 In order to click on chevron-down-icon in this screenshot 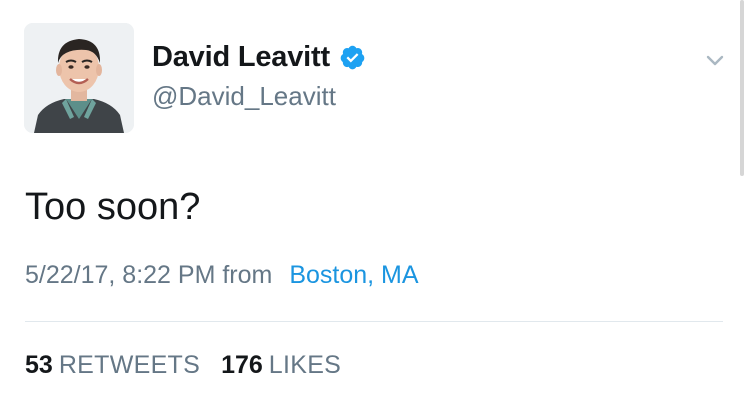, I will do `click(715, 61)`.